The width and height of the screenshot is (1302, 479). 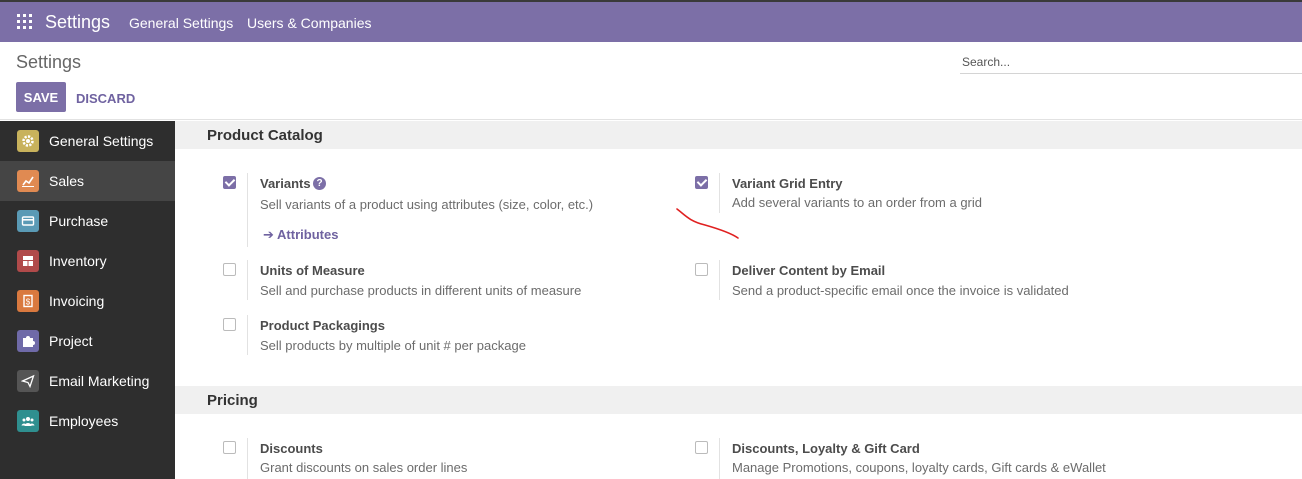 What do you see at coordinates (364, 467) in the screenshot?
I see `discounts-description: Grant discounts on sales order lines` at bounding box center [364, 467].